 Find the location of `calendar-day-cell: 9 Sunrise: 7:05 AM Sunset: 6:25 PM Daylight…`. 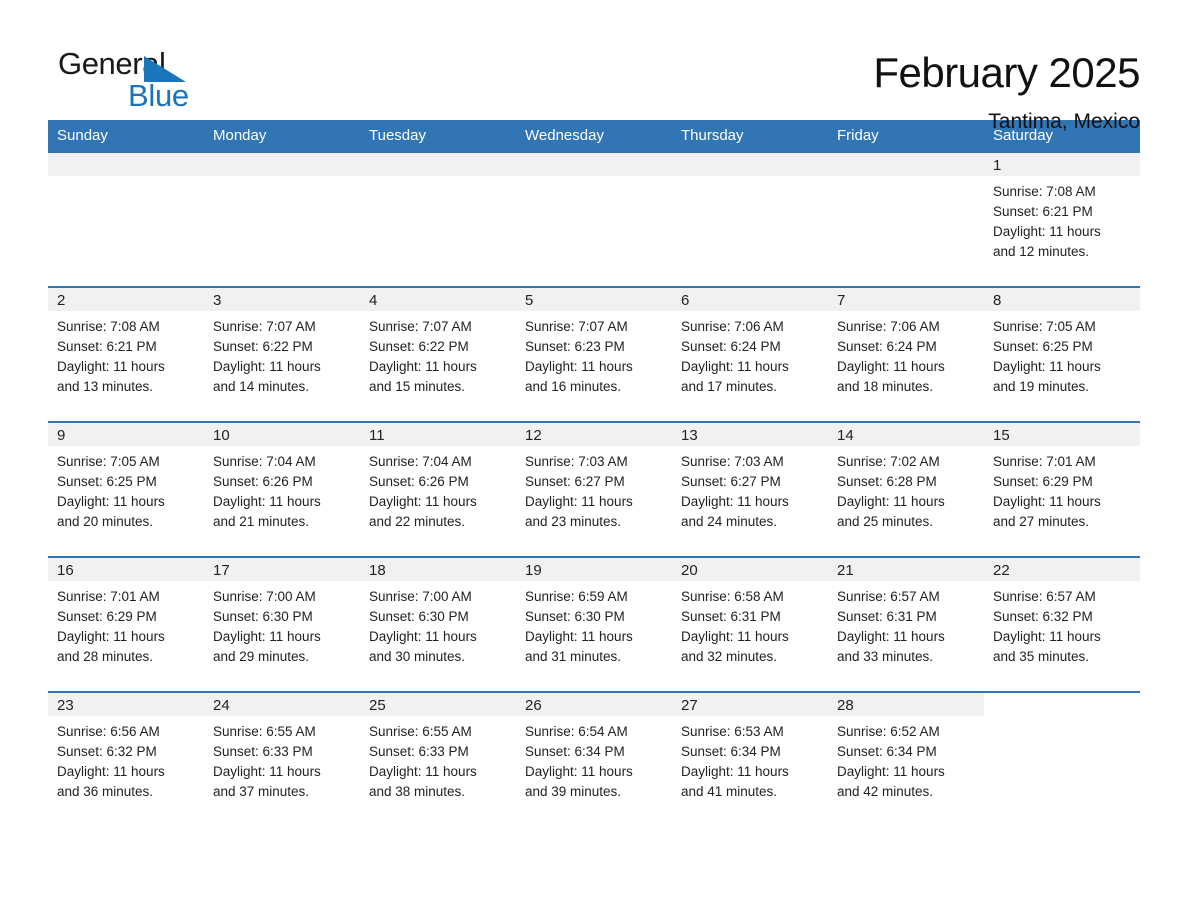

calendar-day-cell: 9 Sunrise: 7:05 AM Sunset: 6:25 PM Daylight… is located at coordinates (126, 489).